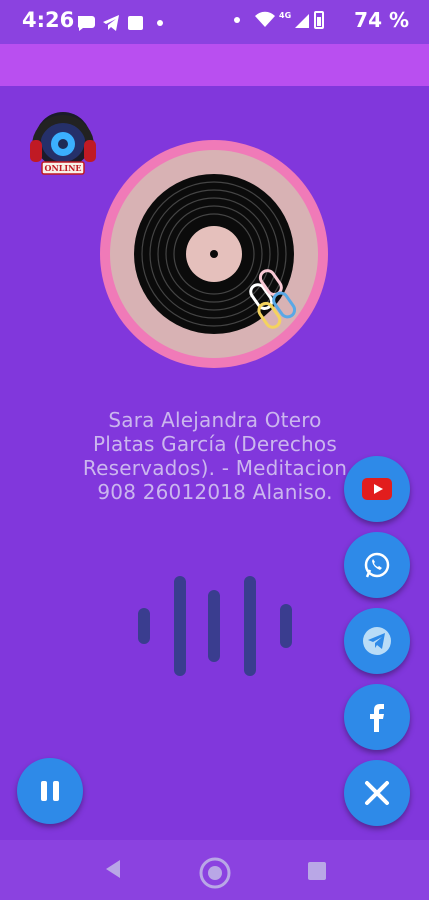  What do you see at coordinates (214, 65) in the screenshot?
I see `app-bar` at bounding box center [214, 65].